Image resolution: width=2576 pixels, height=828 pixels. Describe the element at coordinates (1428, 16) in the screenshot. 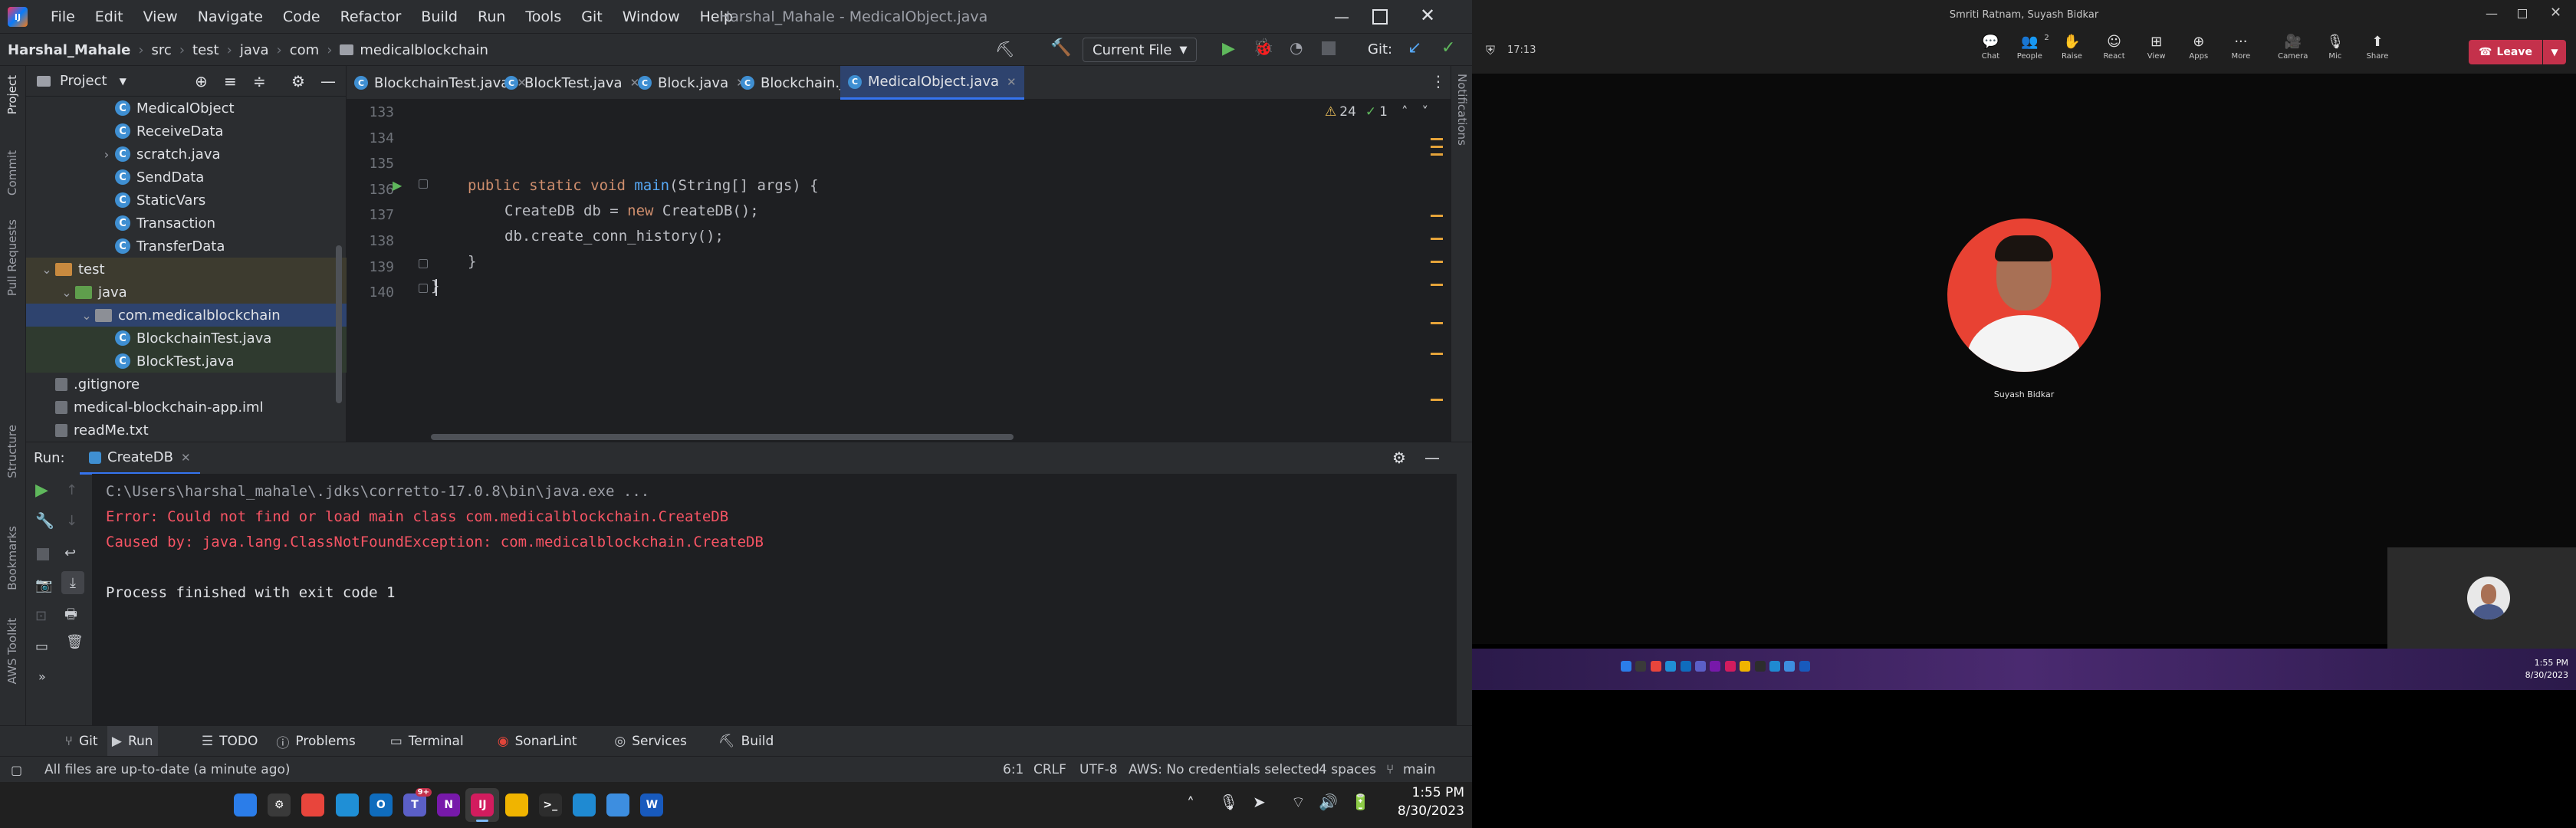

I see `close-icon: ✕` at that location.